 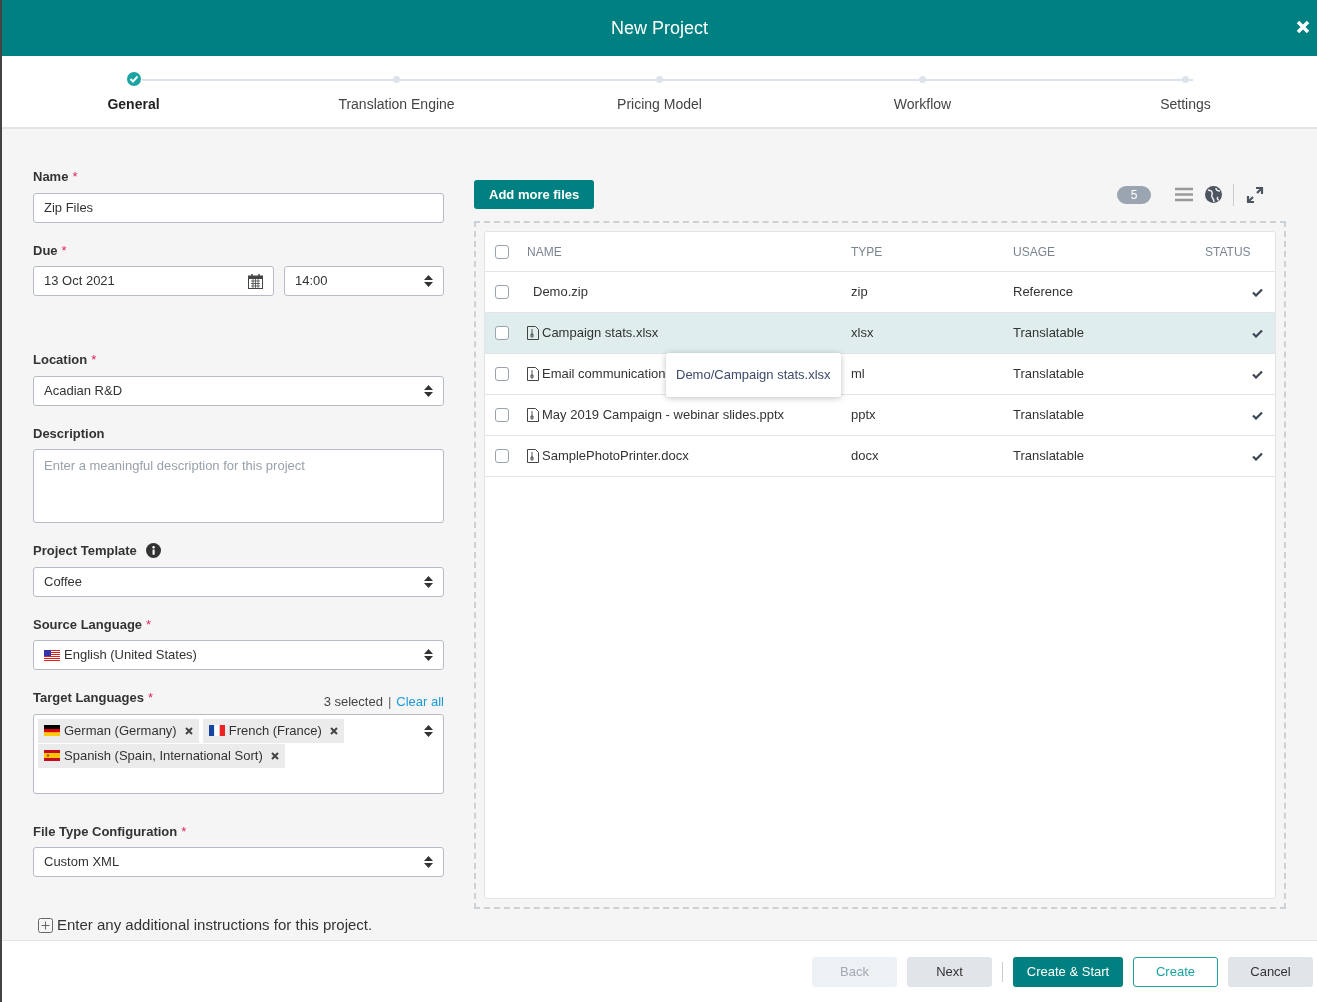 What do you see at coordinates (600, 333) in the screenshot?
I see `file-name: Campaign stats.xlsx` at bounding box center [600, 333].